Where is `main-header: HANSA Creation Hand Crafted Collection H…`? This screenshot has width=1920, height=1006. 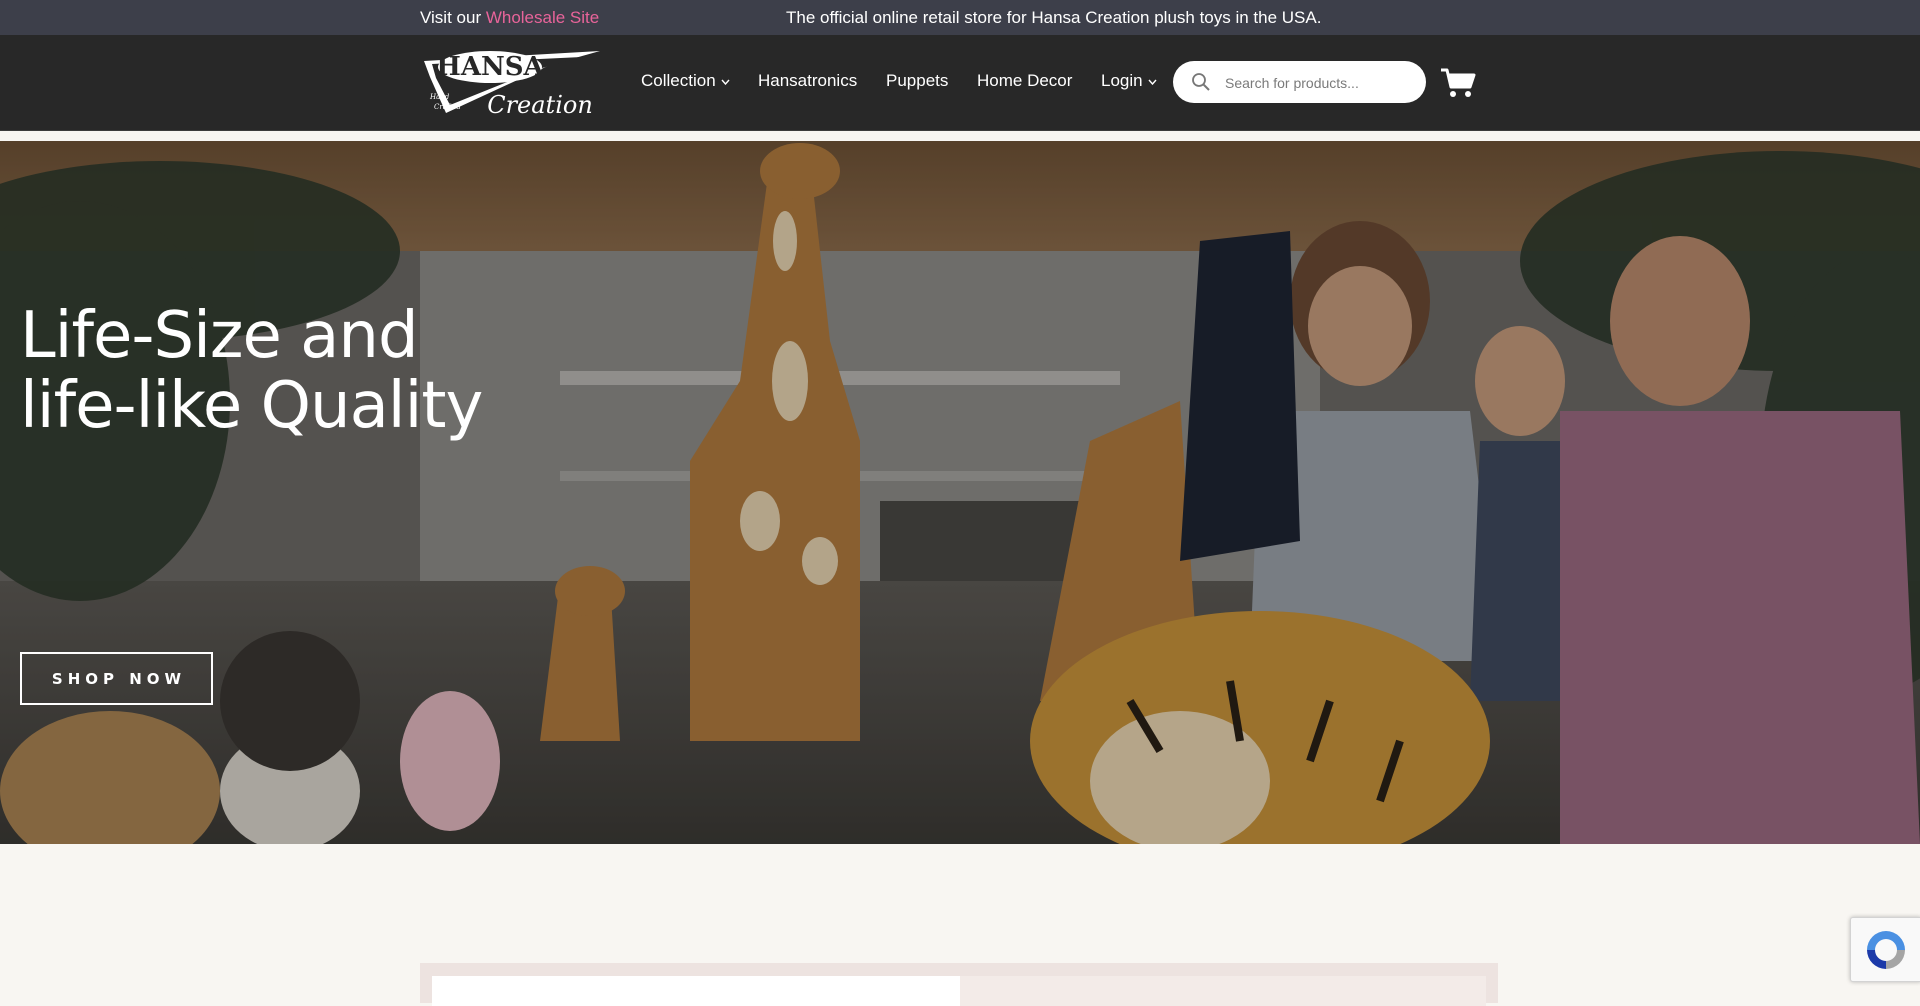
main-header: HANSA Creation Hand Crafted Collection H… is located at coordinates (960, 83).